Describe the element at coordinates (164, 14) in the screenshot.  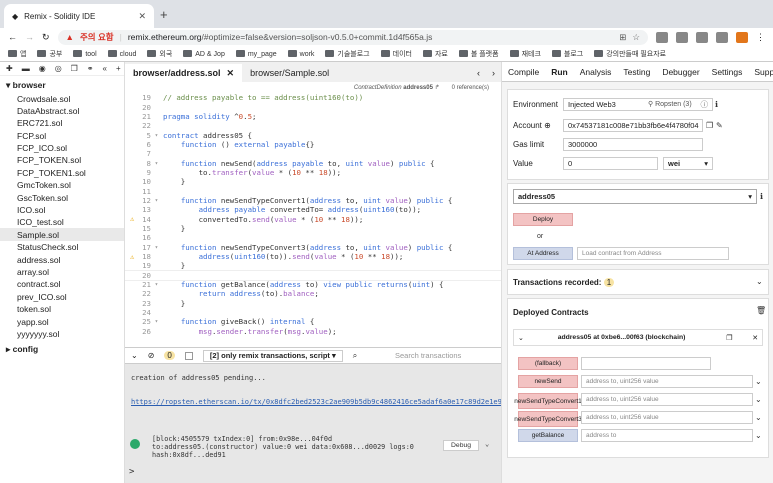
I see `new-tab-icon: +` at that location.